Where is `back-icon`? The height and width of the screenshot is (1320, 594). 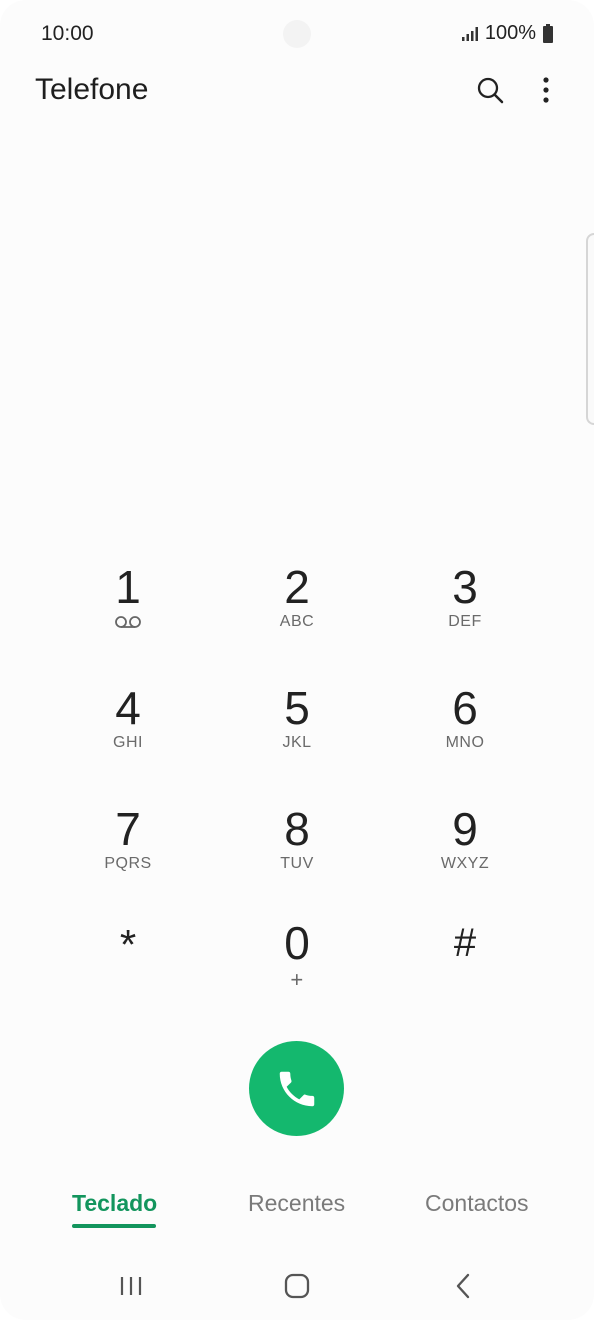 back-icon is located at coordinates (463, 1286).